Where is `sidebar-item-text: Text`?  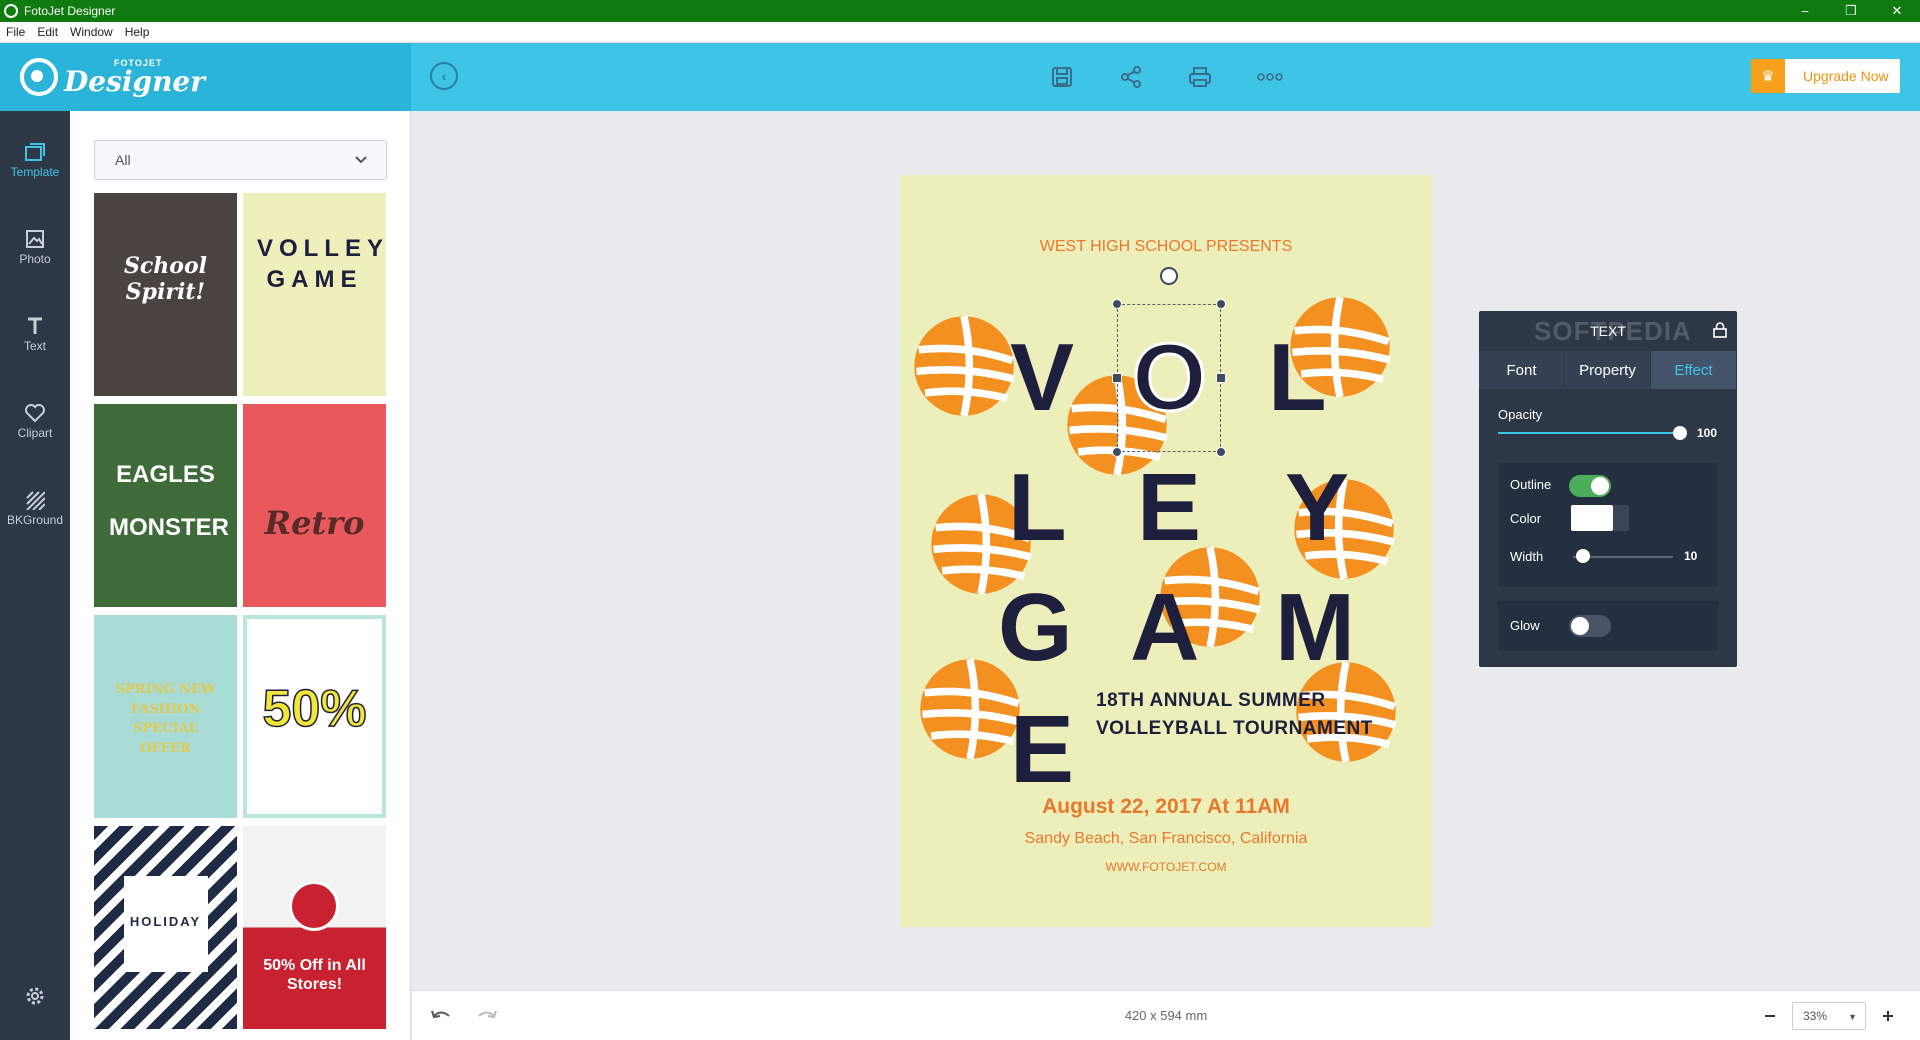 sidebar-item-text: Text is located at coordinates (35, 334).